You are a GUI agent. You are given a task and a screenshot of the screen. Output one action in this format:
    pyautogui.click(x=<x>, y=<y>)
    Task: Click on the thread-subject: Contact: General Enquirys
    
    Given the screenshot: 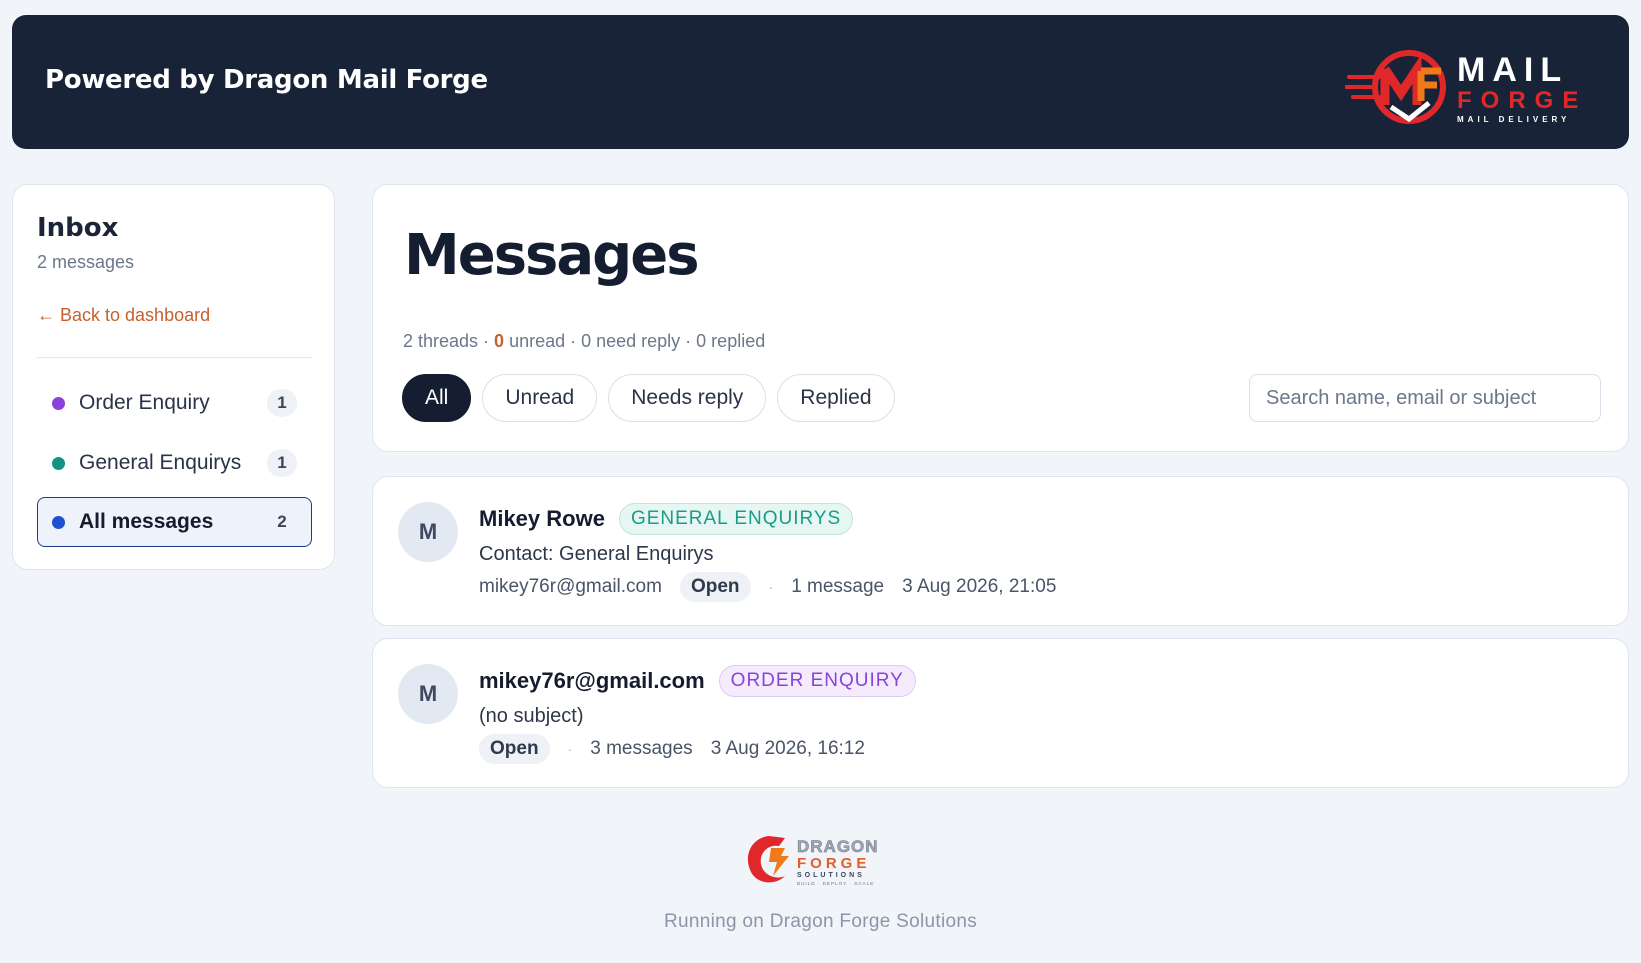 What is the action you would take?
    pyautogui.click(x=596, y=554)
    